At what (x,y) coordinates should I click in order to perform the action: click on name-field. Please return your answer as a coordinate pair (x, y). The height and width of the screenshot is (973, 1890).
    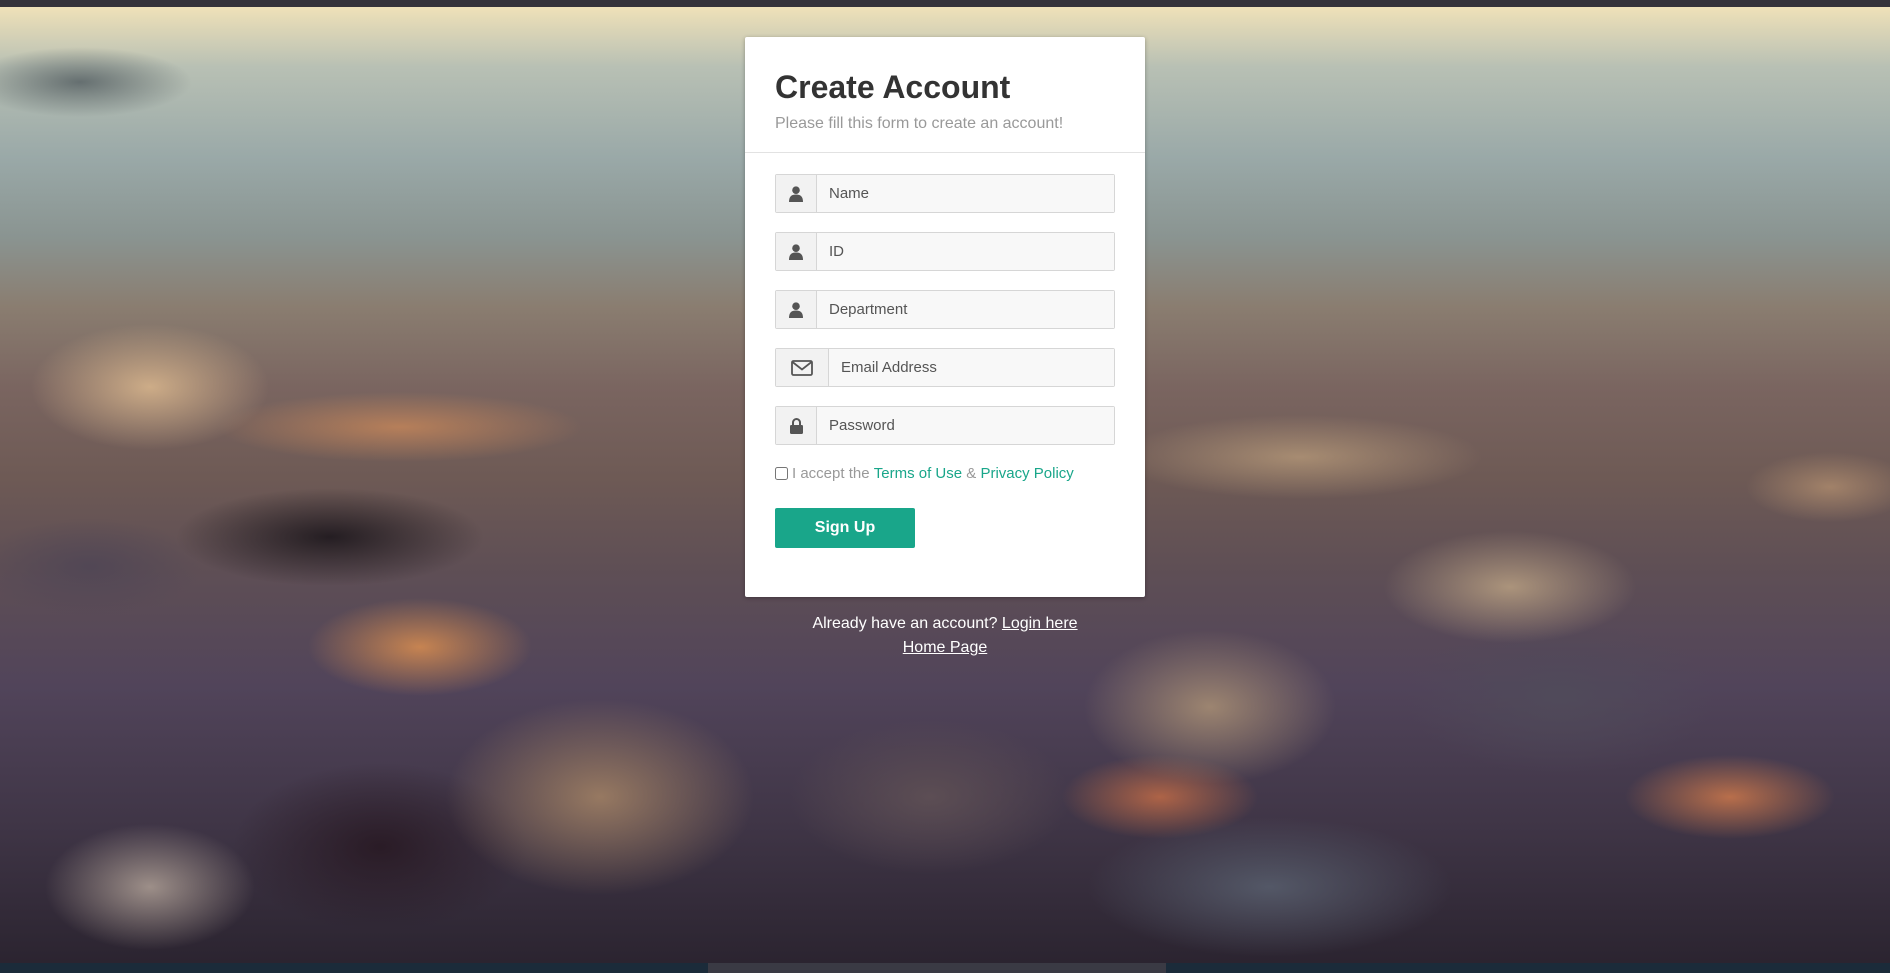
    Looking at the image, I should click on (945, 193).